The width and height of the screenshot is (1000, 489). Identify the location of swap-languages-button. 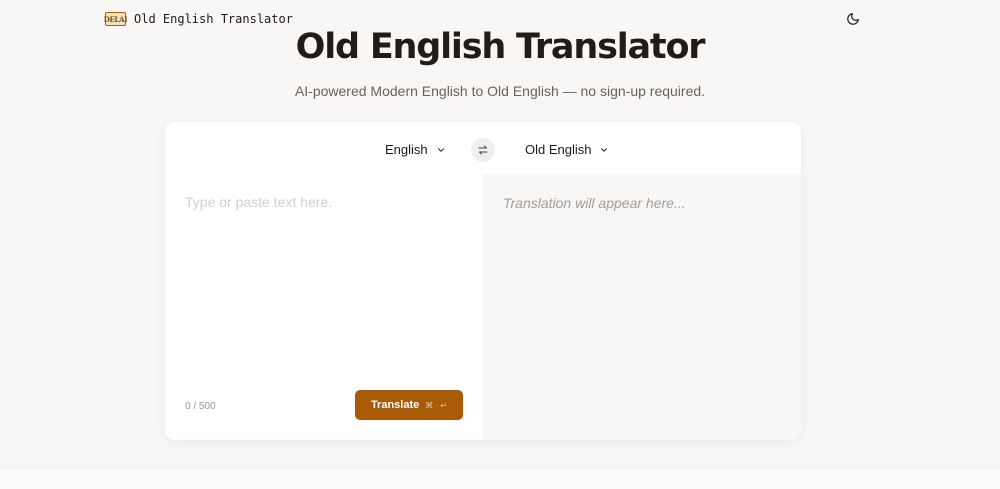
(483, 150).